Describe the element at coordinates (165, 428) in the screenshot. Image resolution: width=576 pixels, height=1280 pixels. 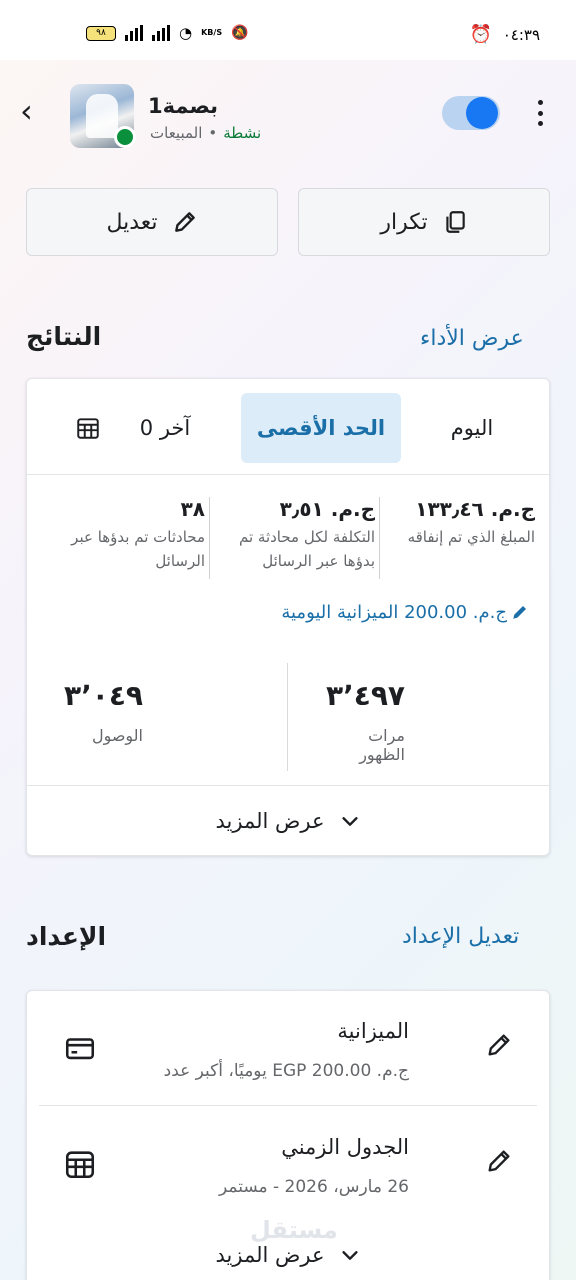
I see `tab-other: آخر 0` at that location.